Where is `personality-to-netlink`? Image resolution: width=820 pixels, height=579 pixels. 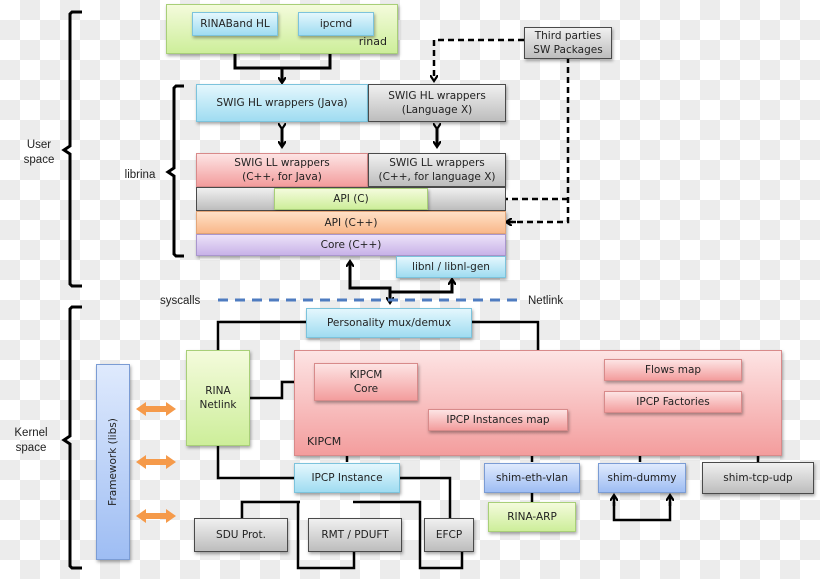
personality-to-netlink is located at coordinates (261, 335).